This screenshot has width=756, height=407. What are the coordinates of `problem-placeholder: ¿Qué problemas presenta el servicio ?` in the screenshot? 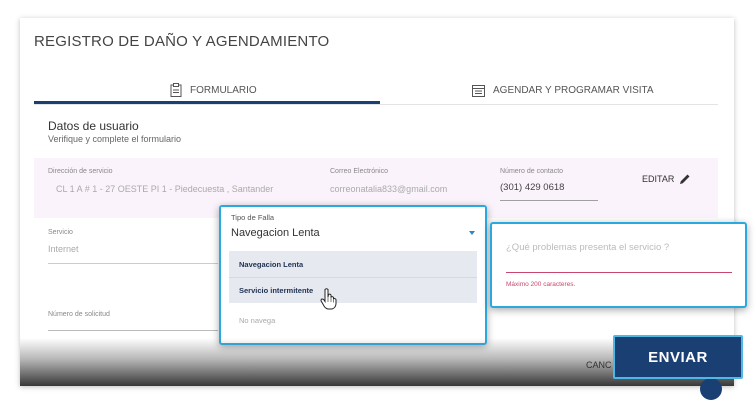 It's located at (588, 247).